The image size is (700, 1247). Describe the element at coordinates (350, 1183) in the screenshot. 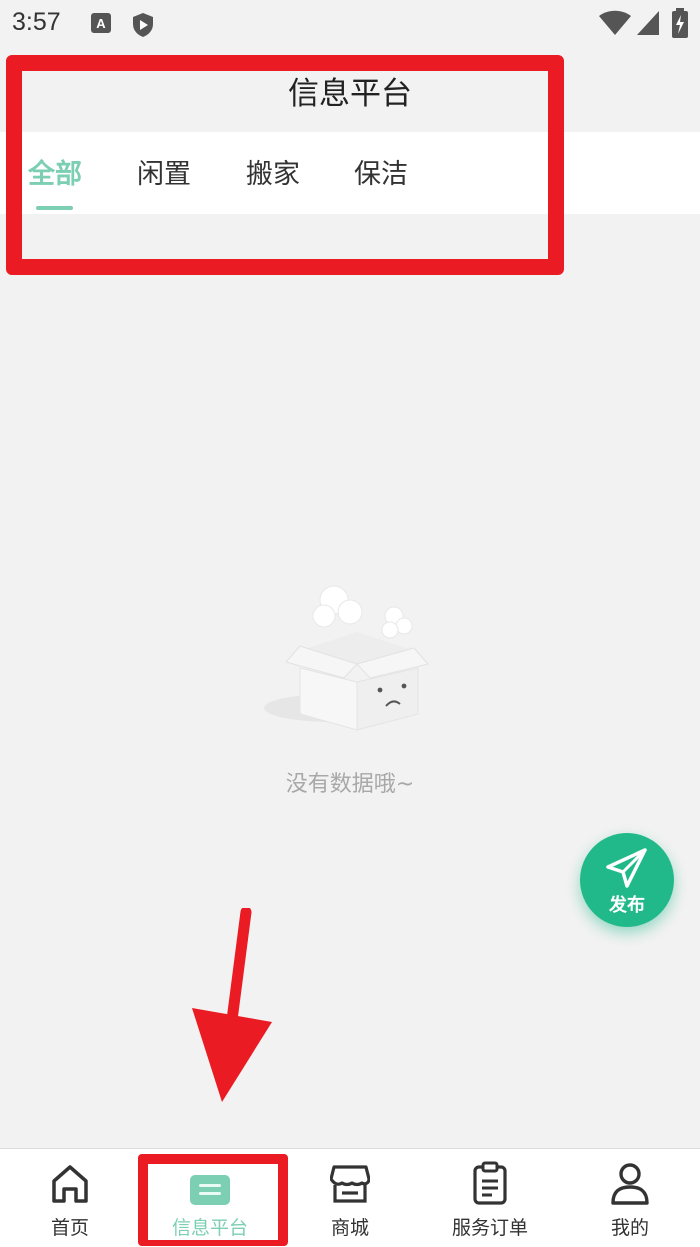

I see `store-icon` at that location.